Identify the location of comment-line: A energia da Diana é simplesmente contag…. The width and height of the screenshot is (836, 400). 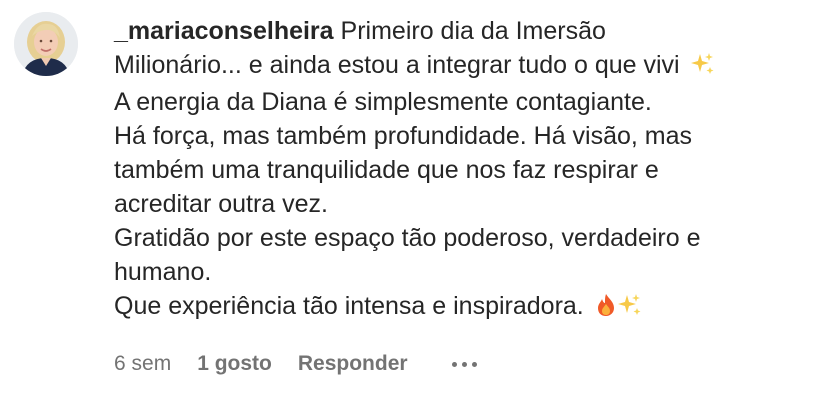
(464, 102).